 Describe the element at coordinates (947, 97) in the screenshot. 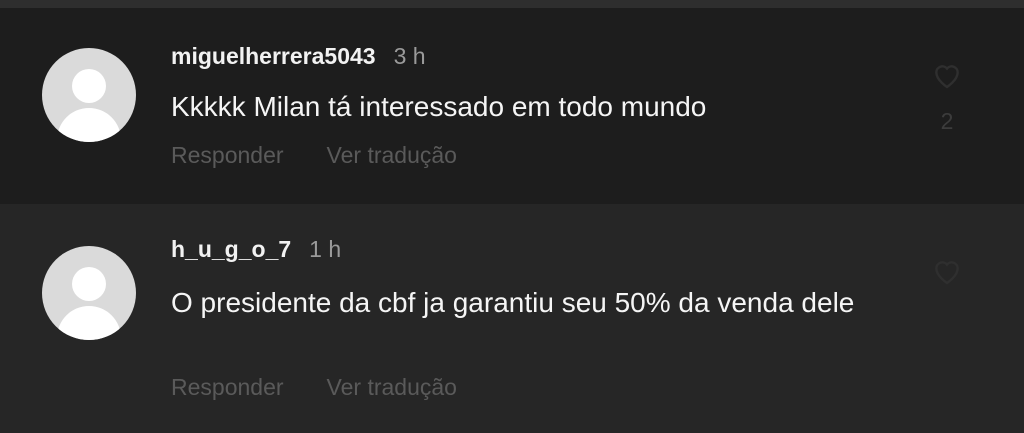

I see `like-button: 2` at that location.